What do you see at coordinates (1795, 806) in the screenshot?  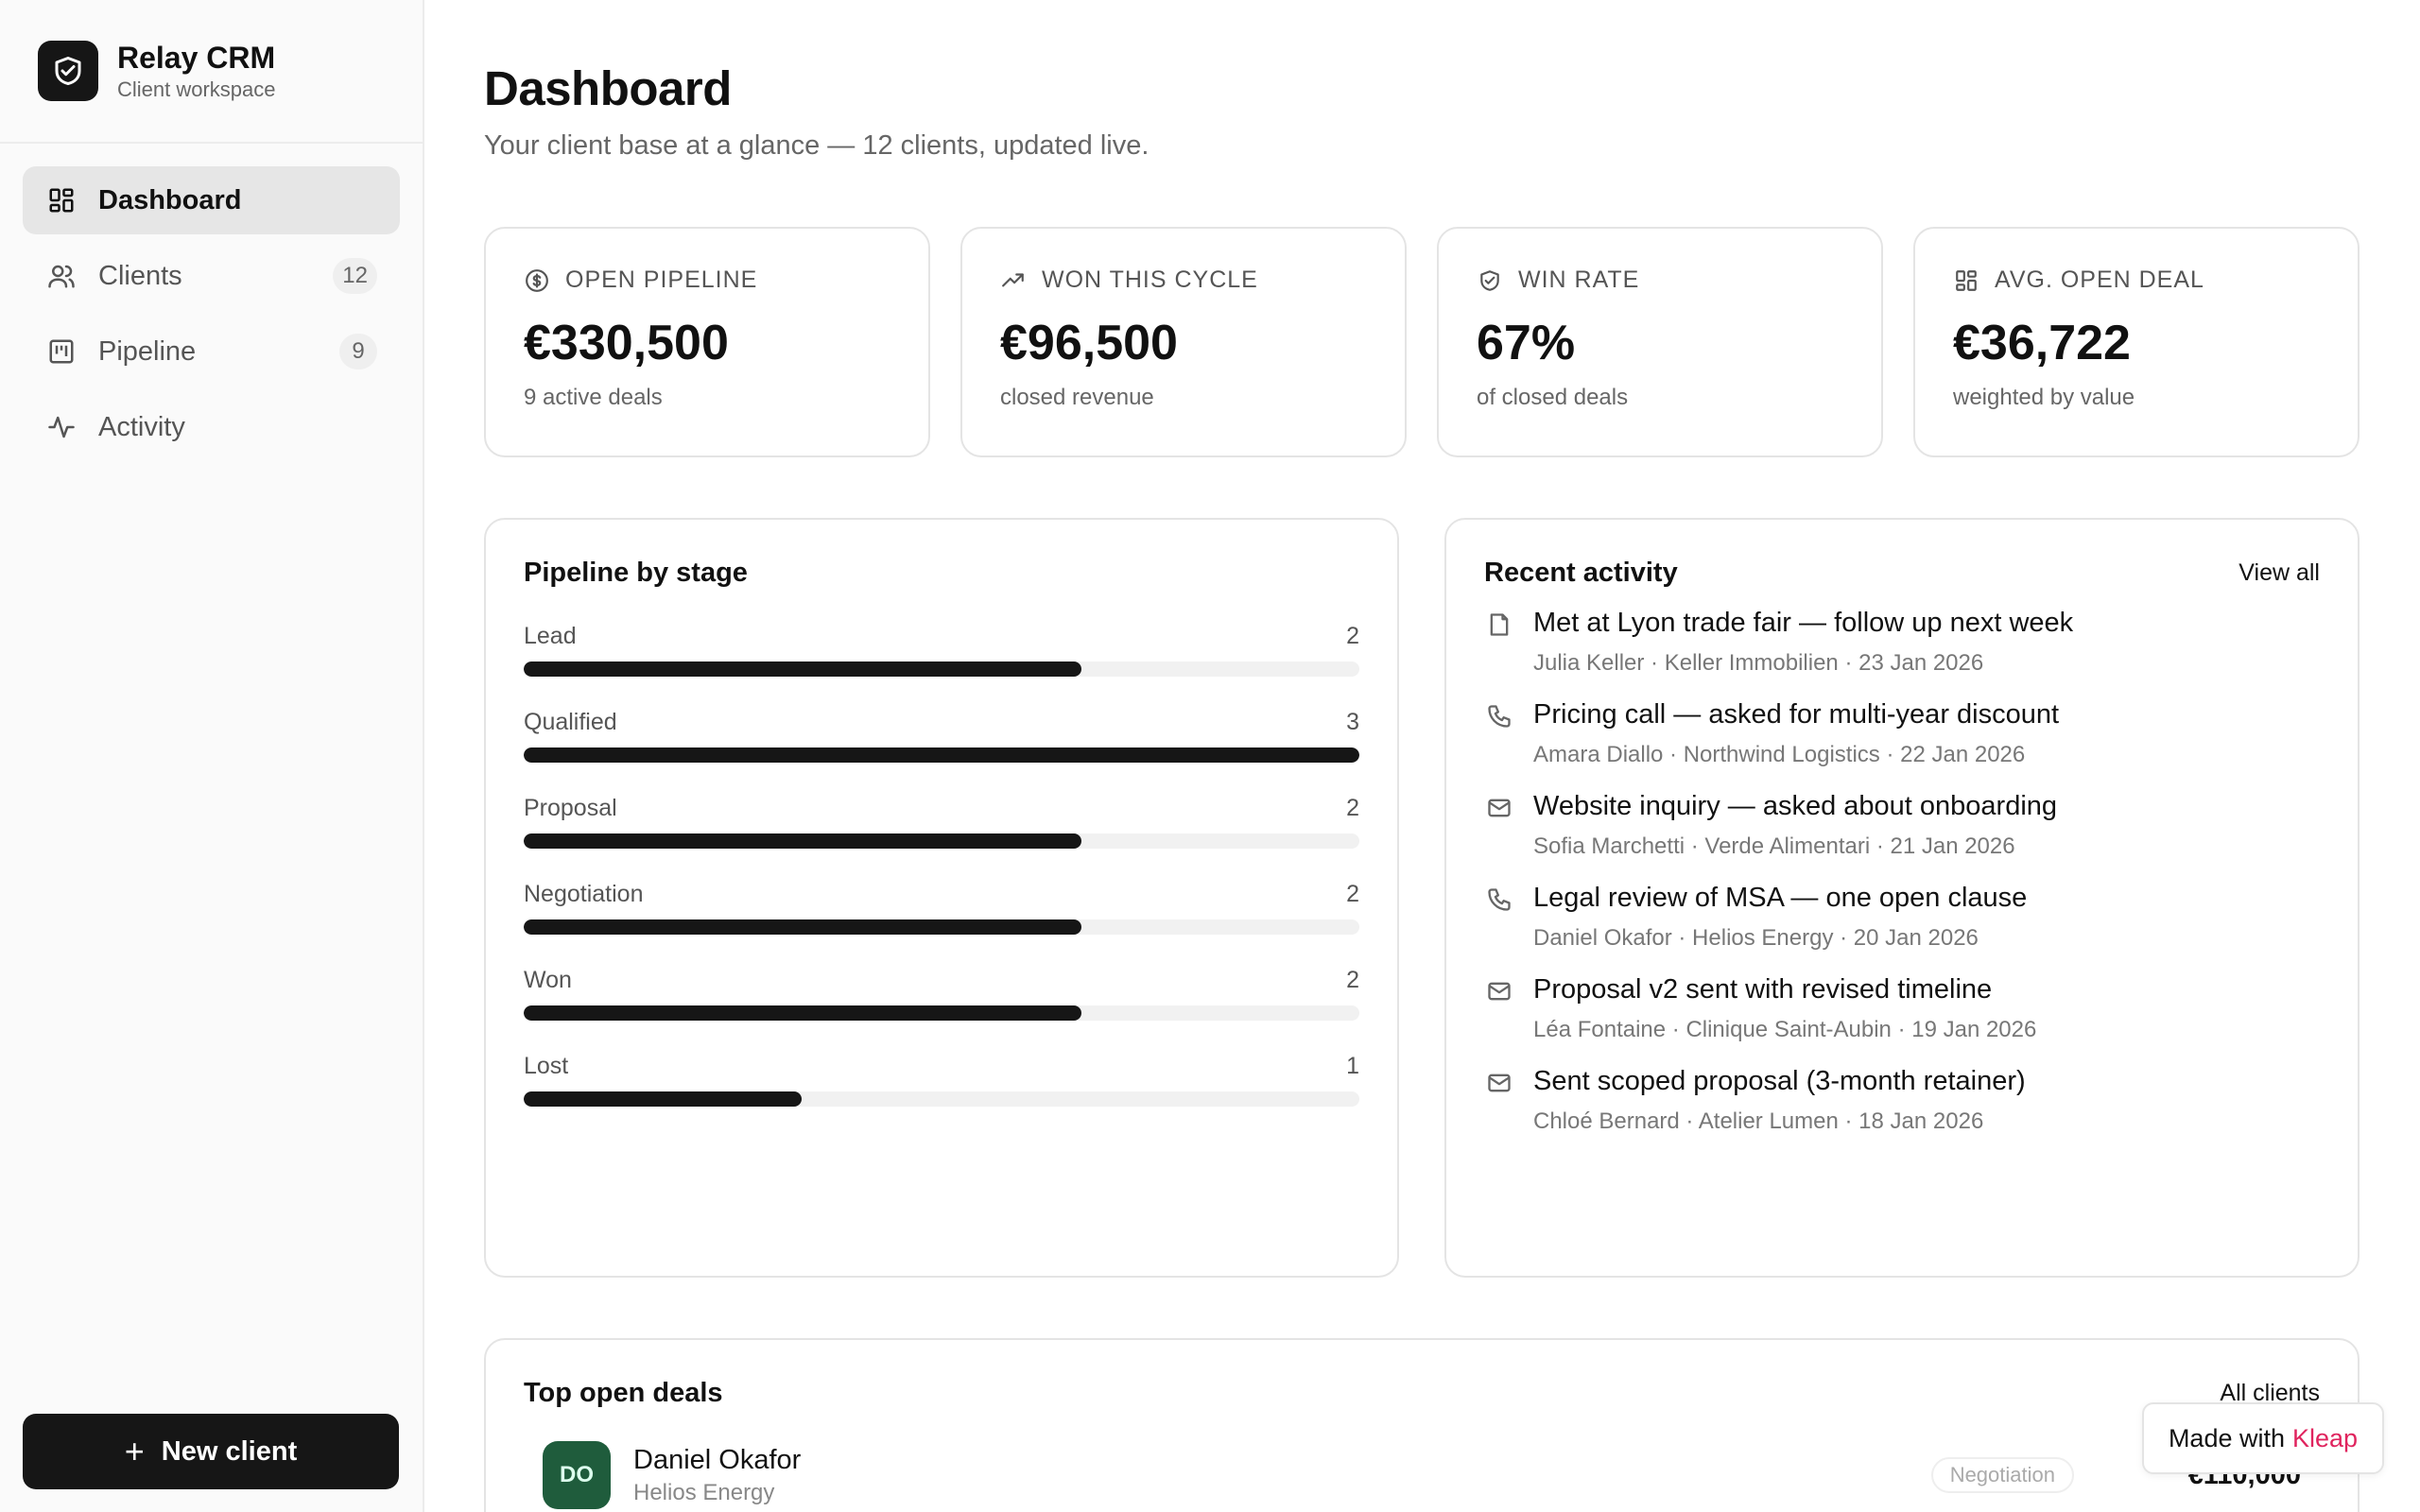 I see `activity-title: Website inquiry — asked about onboarding` at bounding box center [1795, 806].